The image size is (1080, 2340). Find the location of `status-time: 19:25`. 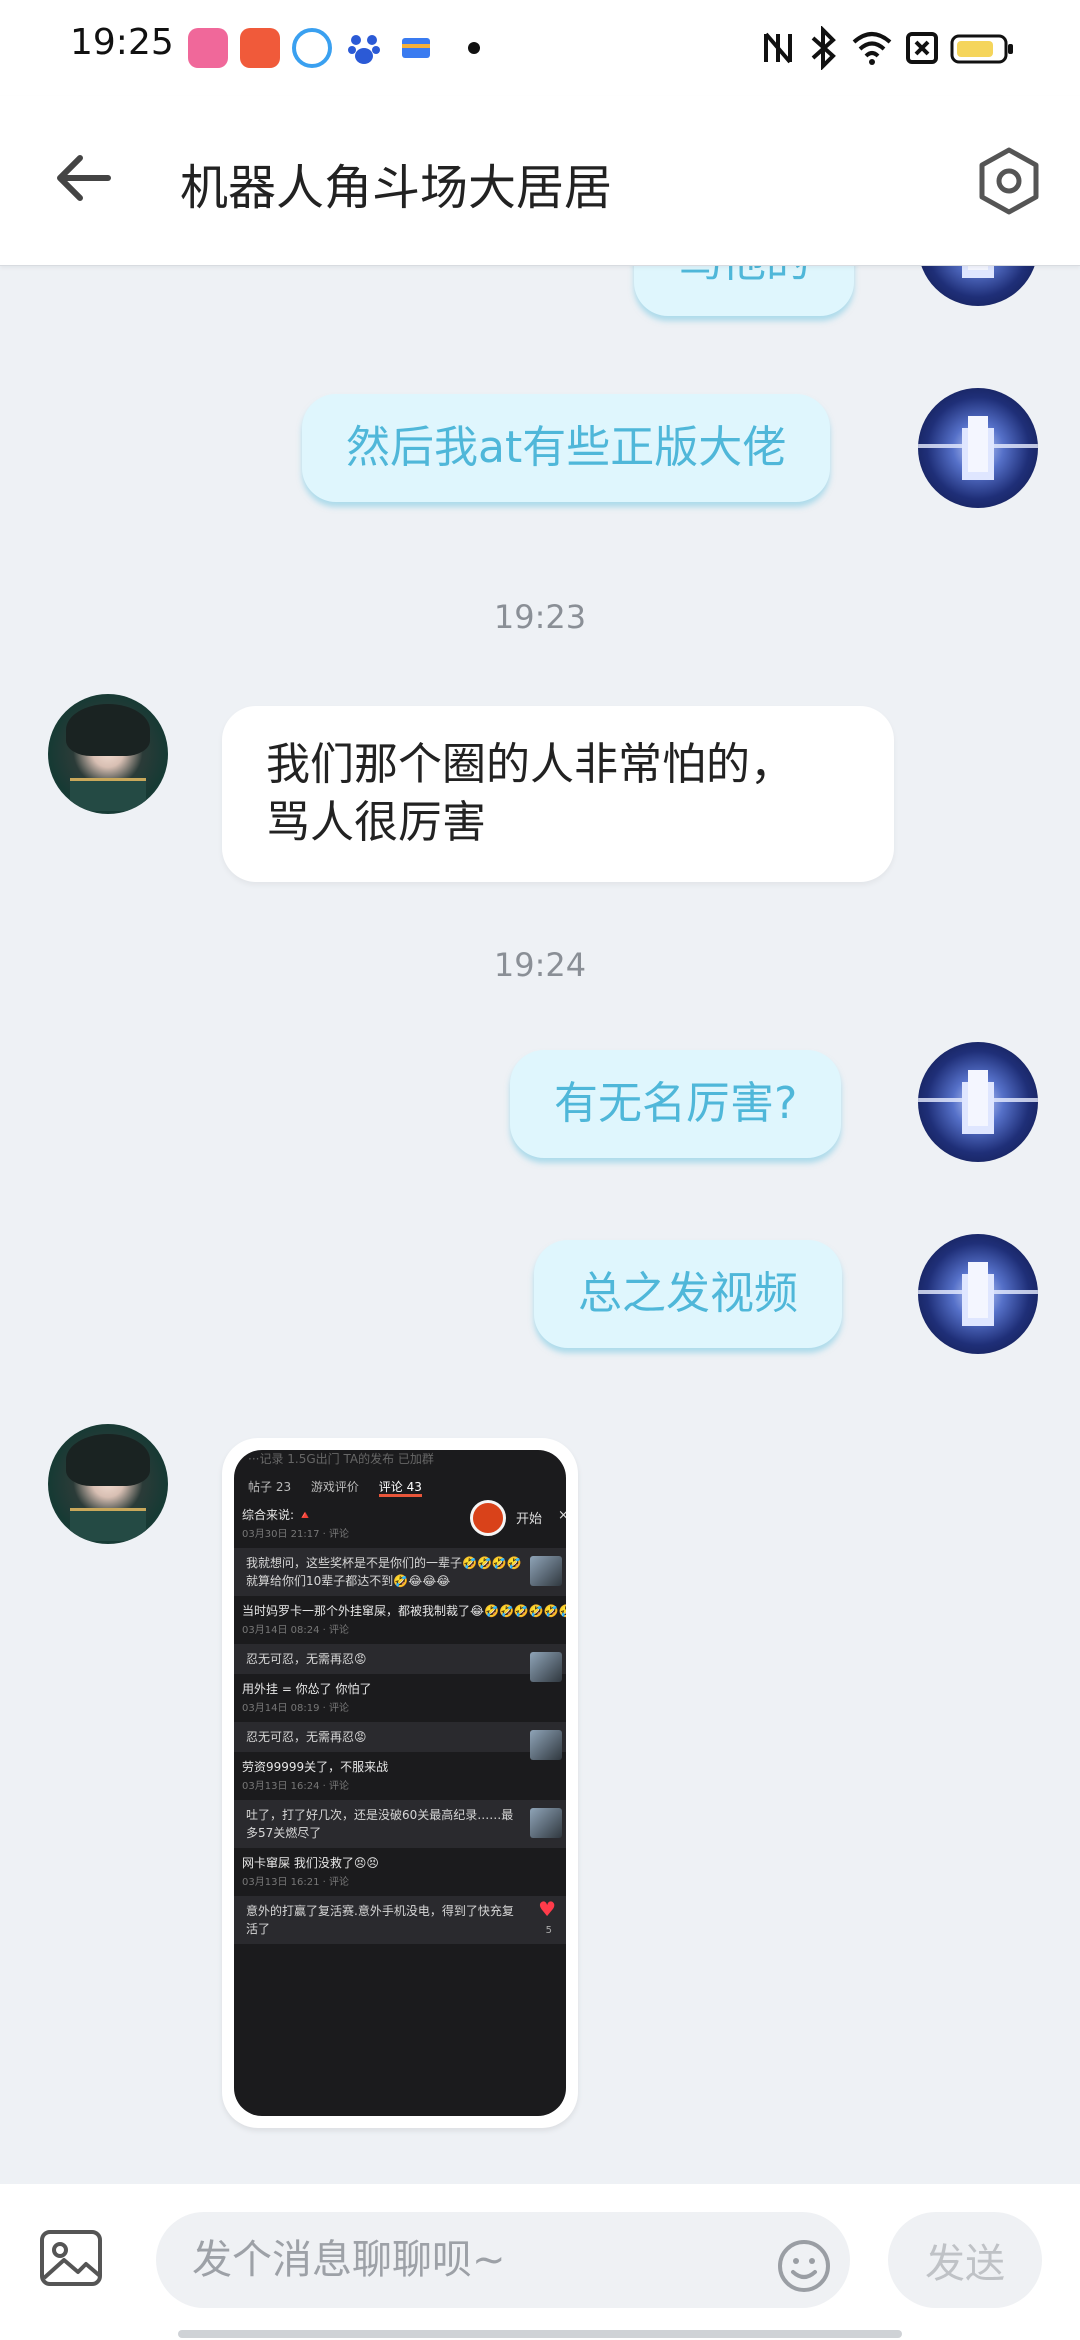

status-time: 19:25 is located at coordinates (122, 42).